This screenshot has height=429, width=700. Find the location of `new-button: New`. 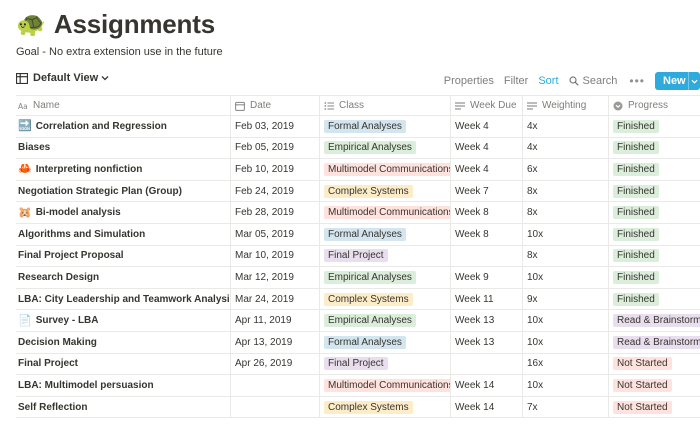

new-button: New is located at coordinates (677, 81).